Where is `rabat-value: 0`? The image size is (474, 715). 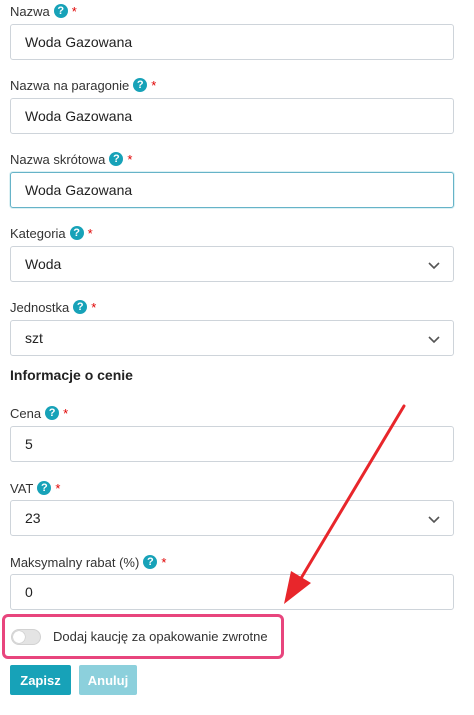 rabat-value: 0 is located at coordinates (29, 592).